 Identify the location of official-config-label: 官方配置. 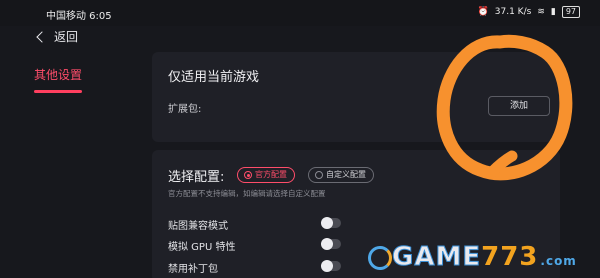
(271, 174).